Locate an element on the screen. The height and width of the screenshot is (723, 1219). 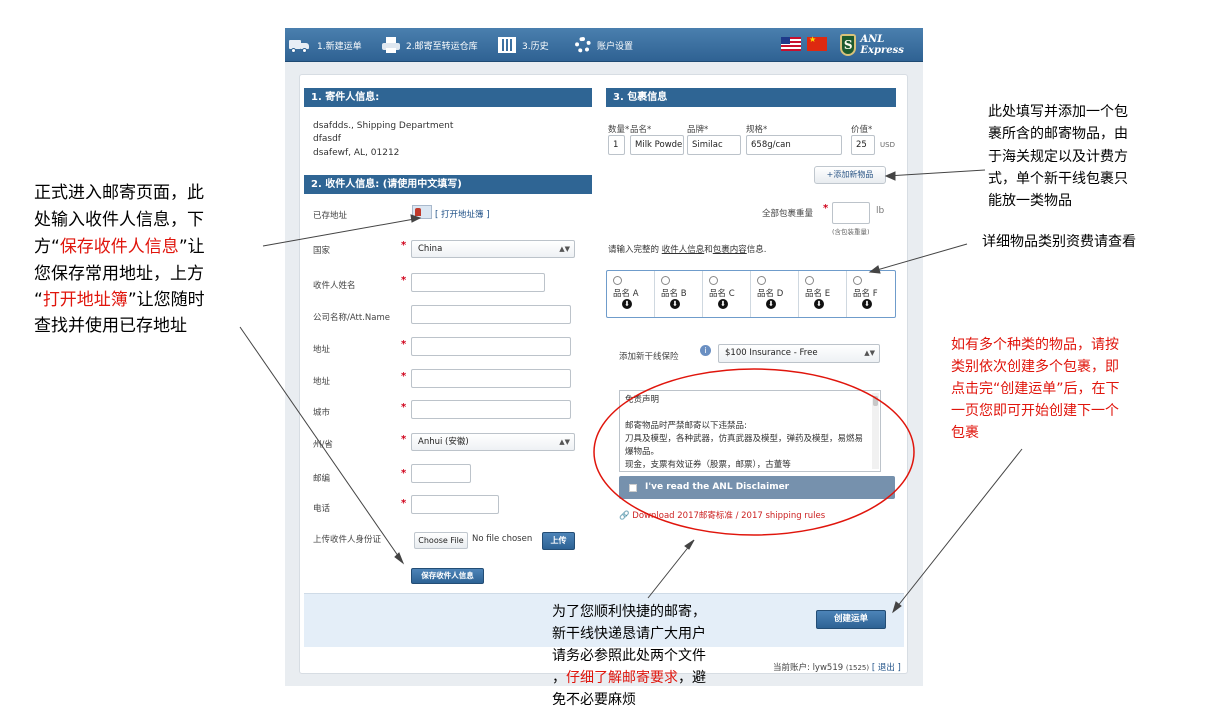
col-qty: 数量* is located at coordinates (619, 130).